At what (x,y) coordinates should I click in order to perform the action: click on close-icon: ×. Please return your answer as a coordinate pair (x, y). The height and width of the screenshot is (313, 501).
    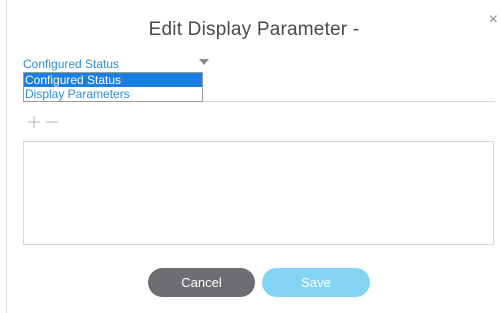
    Looking at the image, I should click on (493, 20).